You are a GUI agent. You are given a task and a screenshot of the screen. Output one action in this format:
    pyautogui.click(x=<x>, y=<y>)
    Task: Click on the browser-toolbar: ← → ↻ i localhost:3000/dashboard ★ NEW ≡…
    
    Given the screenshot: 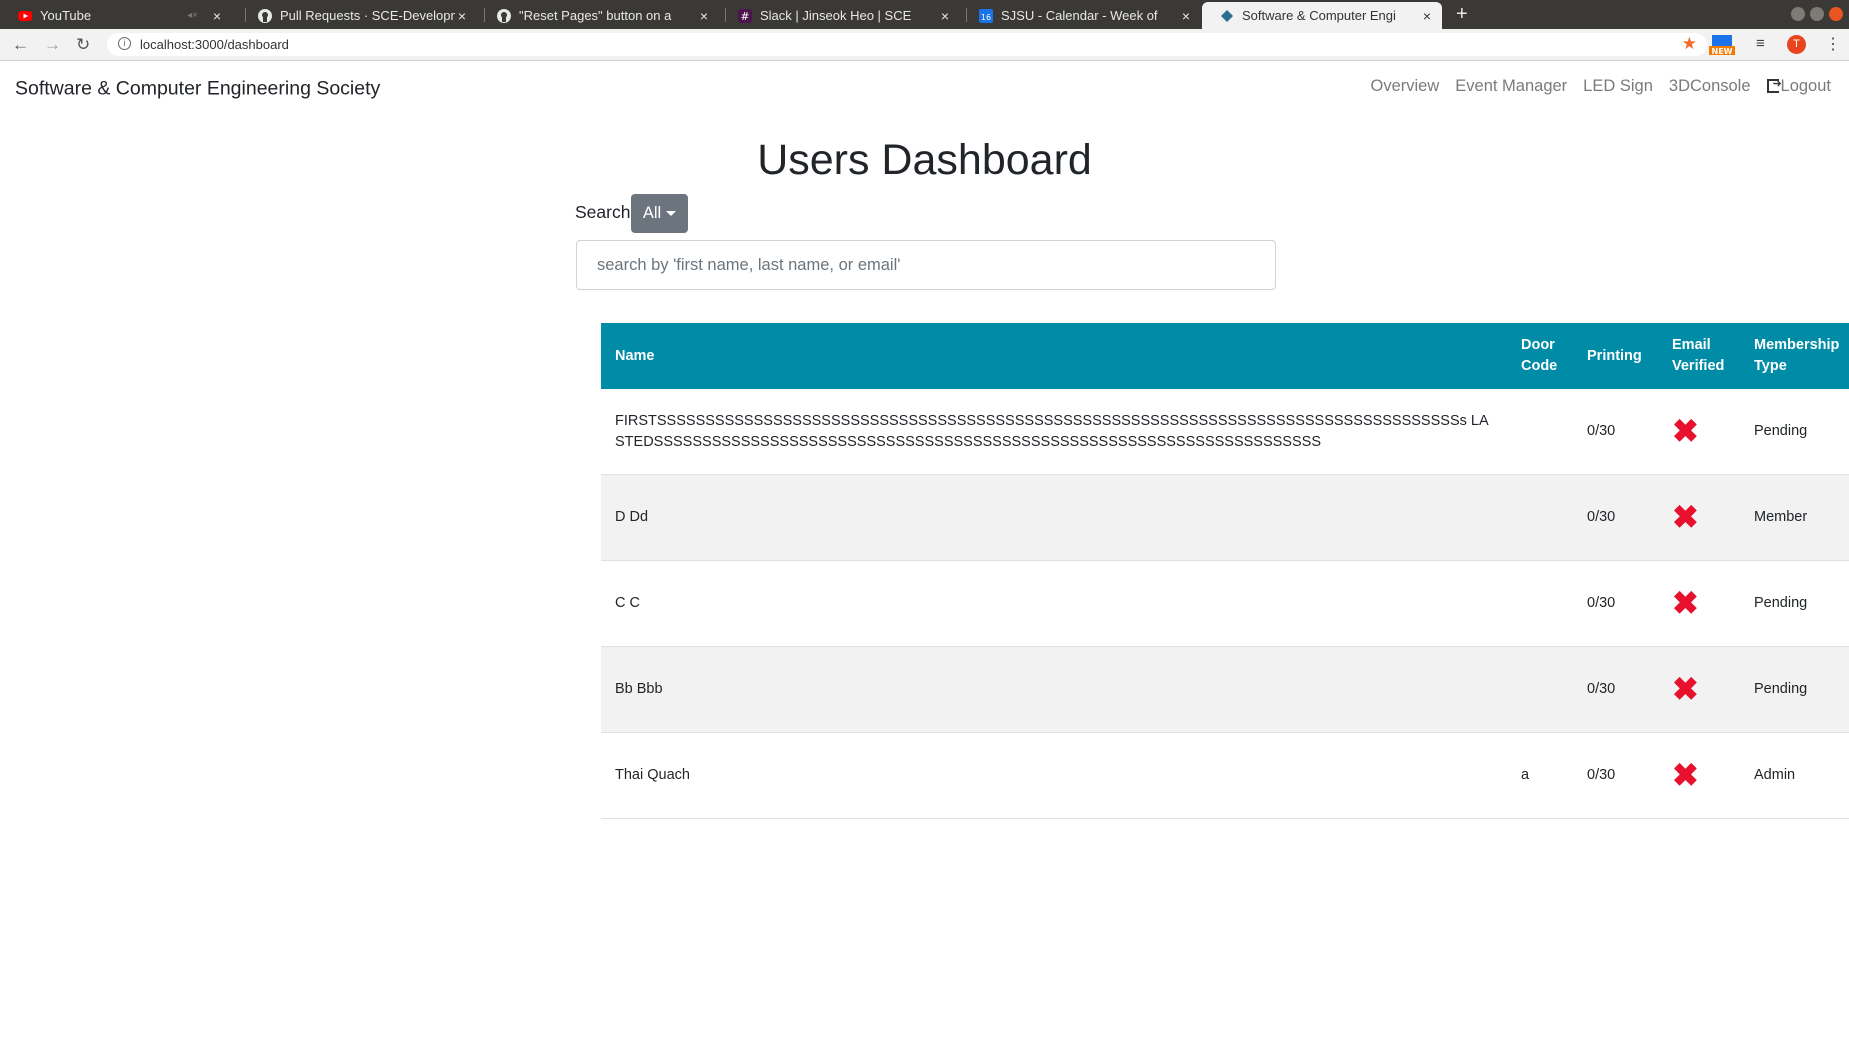 What is the action you would take?
    pyautogui.click(x=924, y=45)
    